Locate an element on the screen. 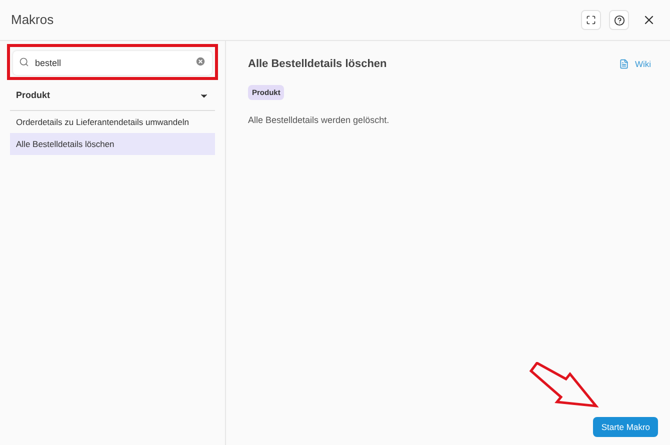 Image resolution: width=670 pixels, height=445 pixels. search-icon is located at coordinates (24, 62).